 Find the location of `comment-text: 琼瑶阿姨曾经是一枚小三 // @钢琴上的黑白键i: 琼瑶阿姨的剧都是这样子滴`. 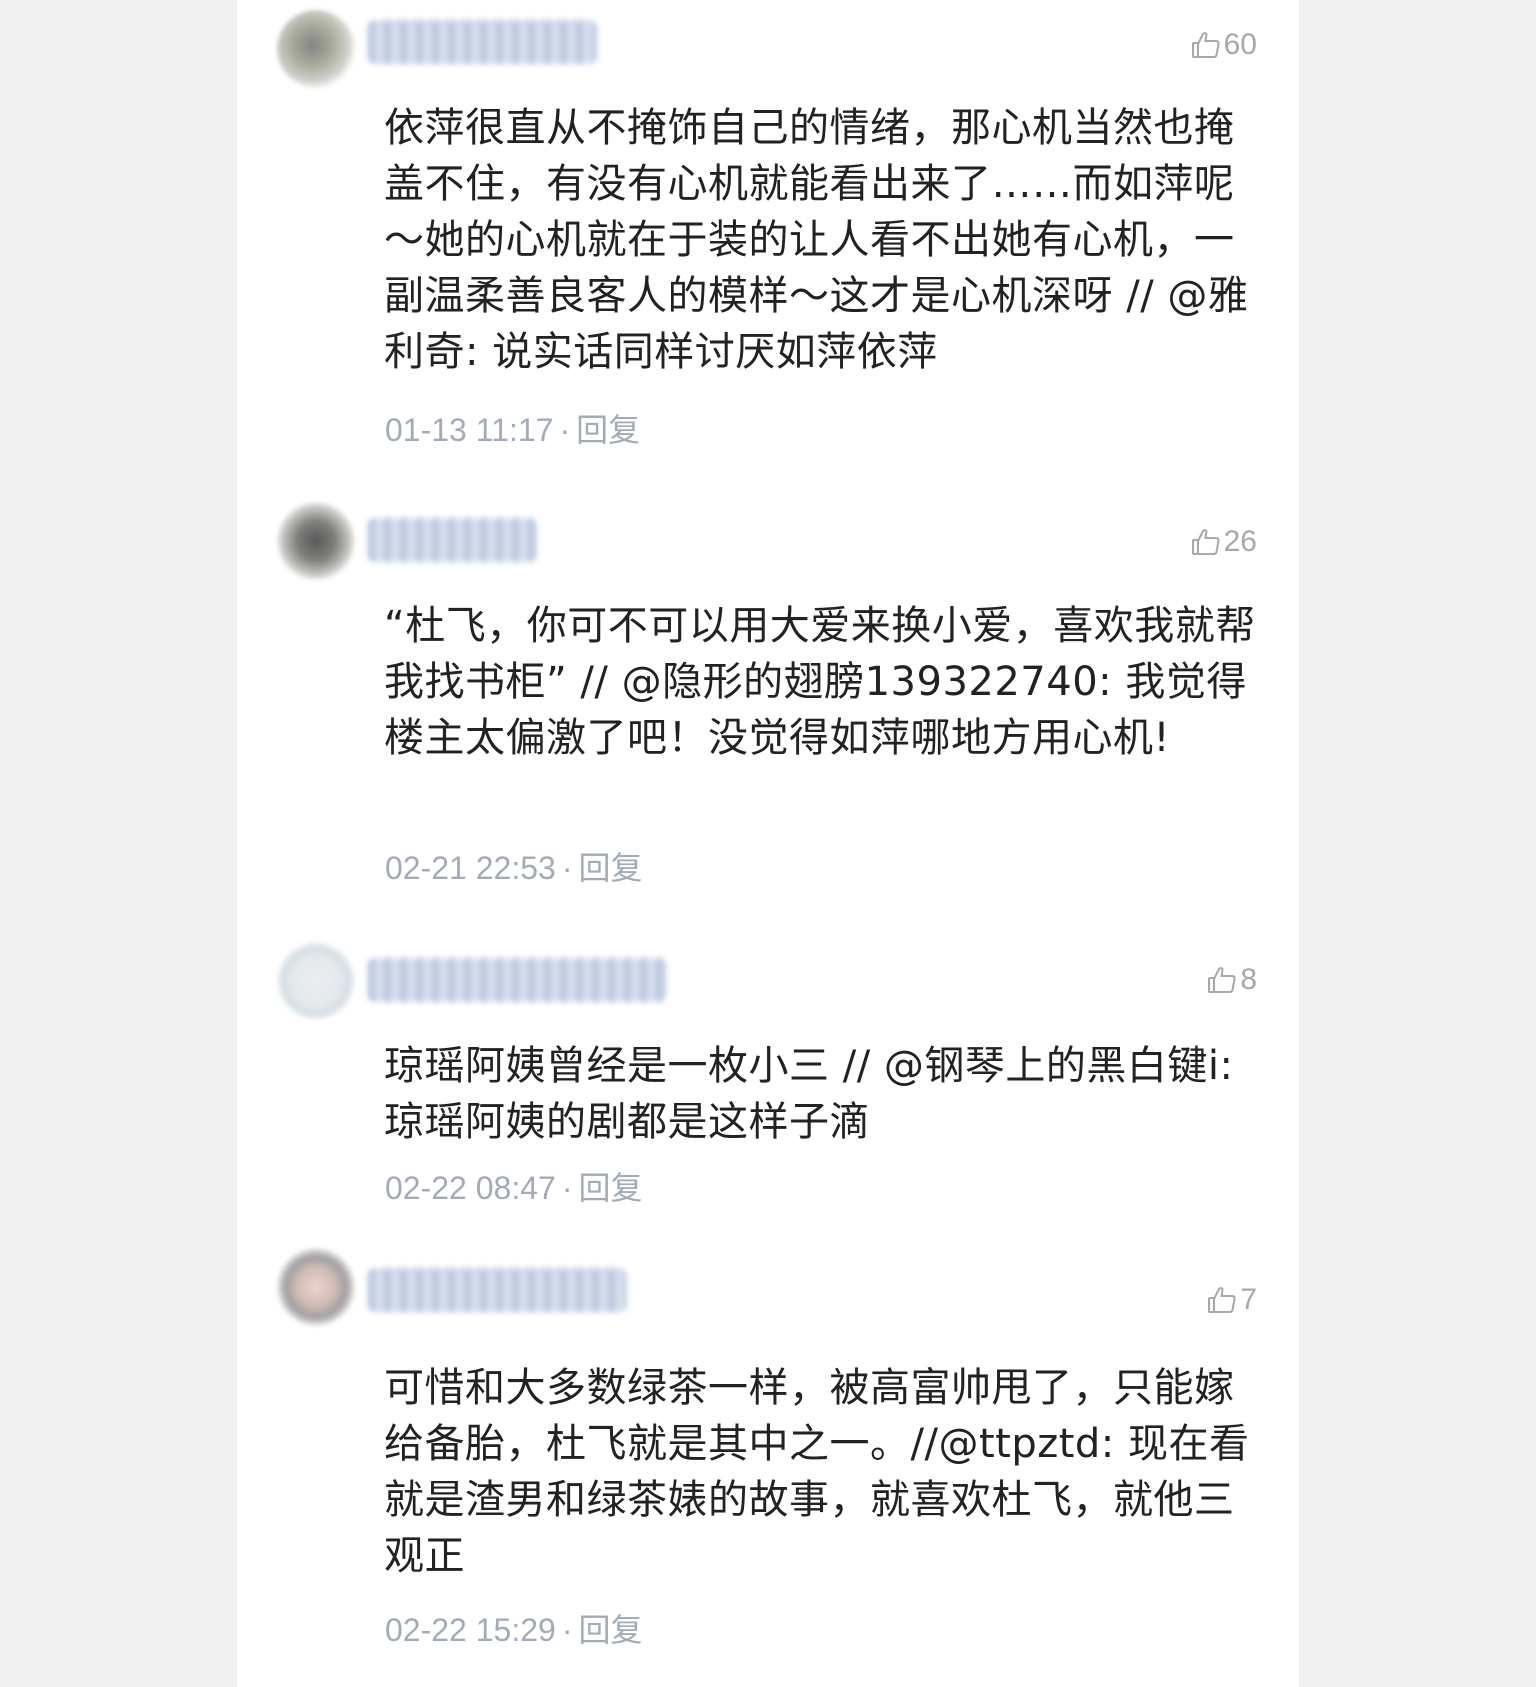

comment-text: 琼瑶阿姨曾经是一枚小三 // @钢琴上的黑白键i: 琼瑶阿姨的剧都是这样子滴 is located at coordinates (815, 1094).